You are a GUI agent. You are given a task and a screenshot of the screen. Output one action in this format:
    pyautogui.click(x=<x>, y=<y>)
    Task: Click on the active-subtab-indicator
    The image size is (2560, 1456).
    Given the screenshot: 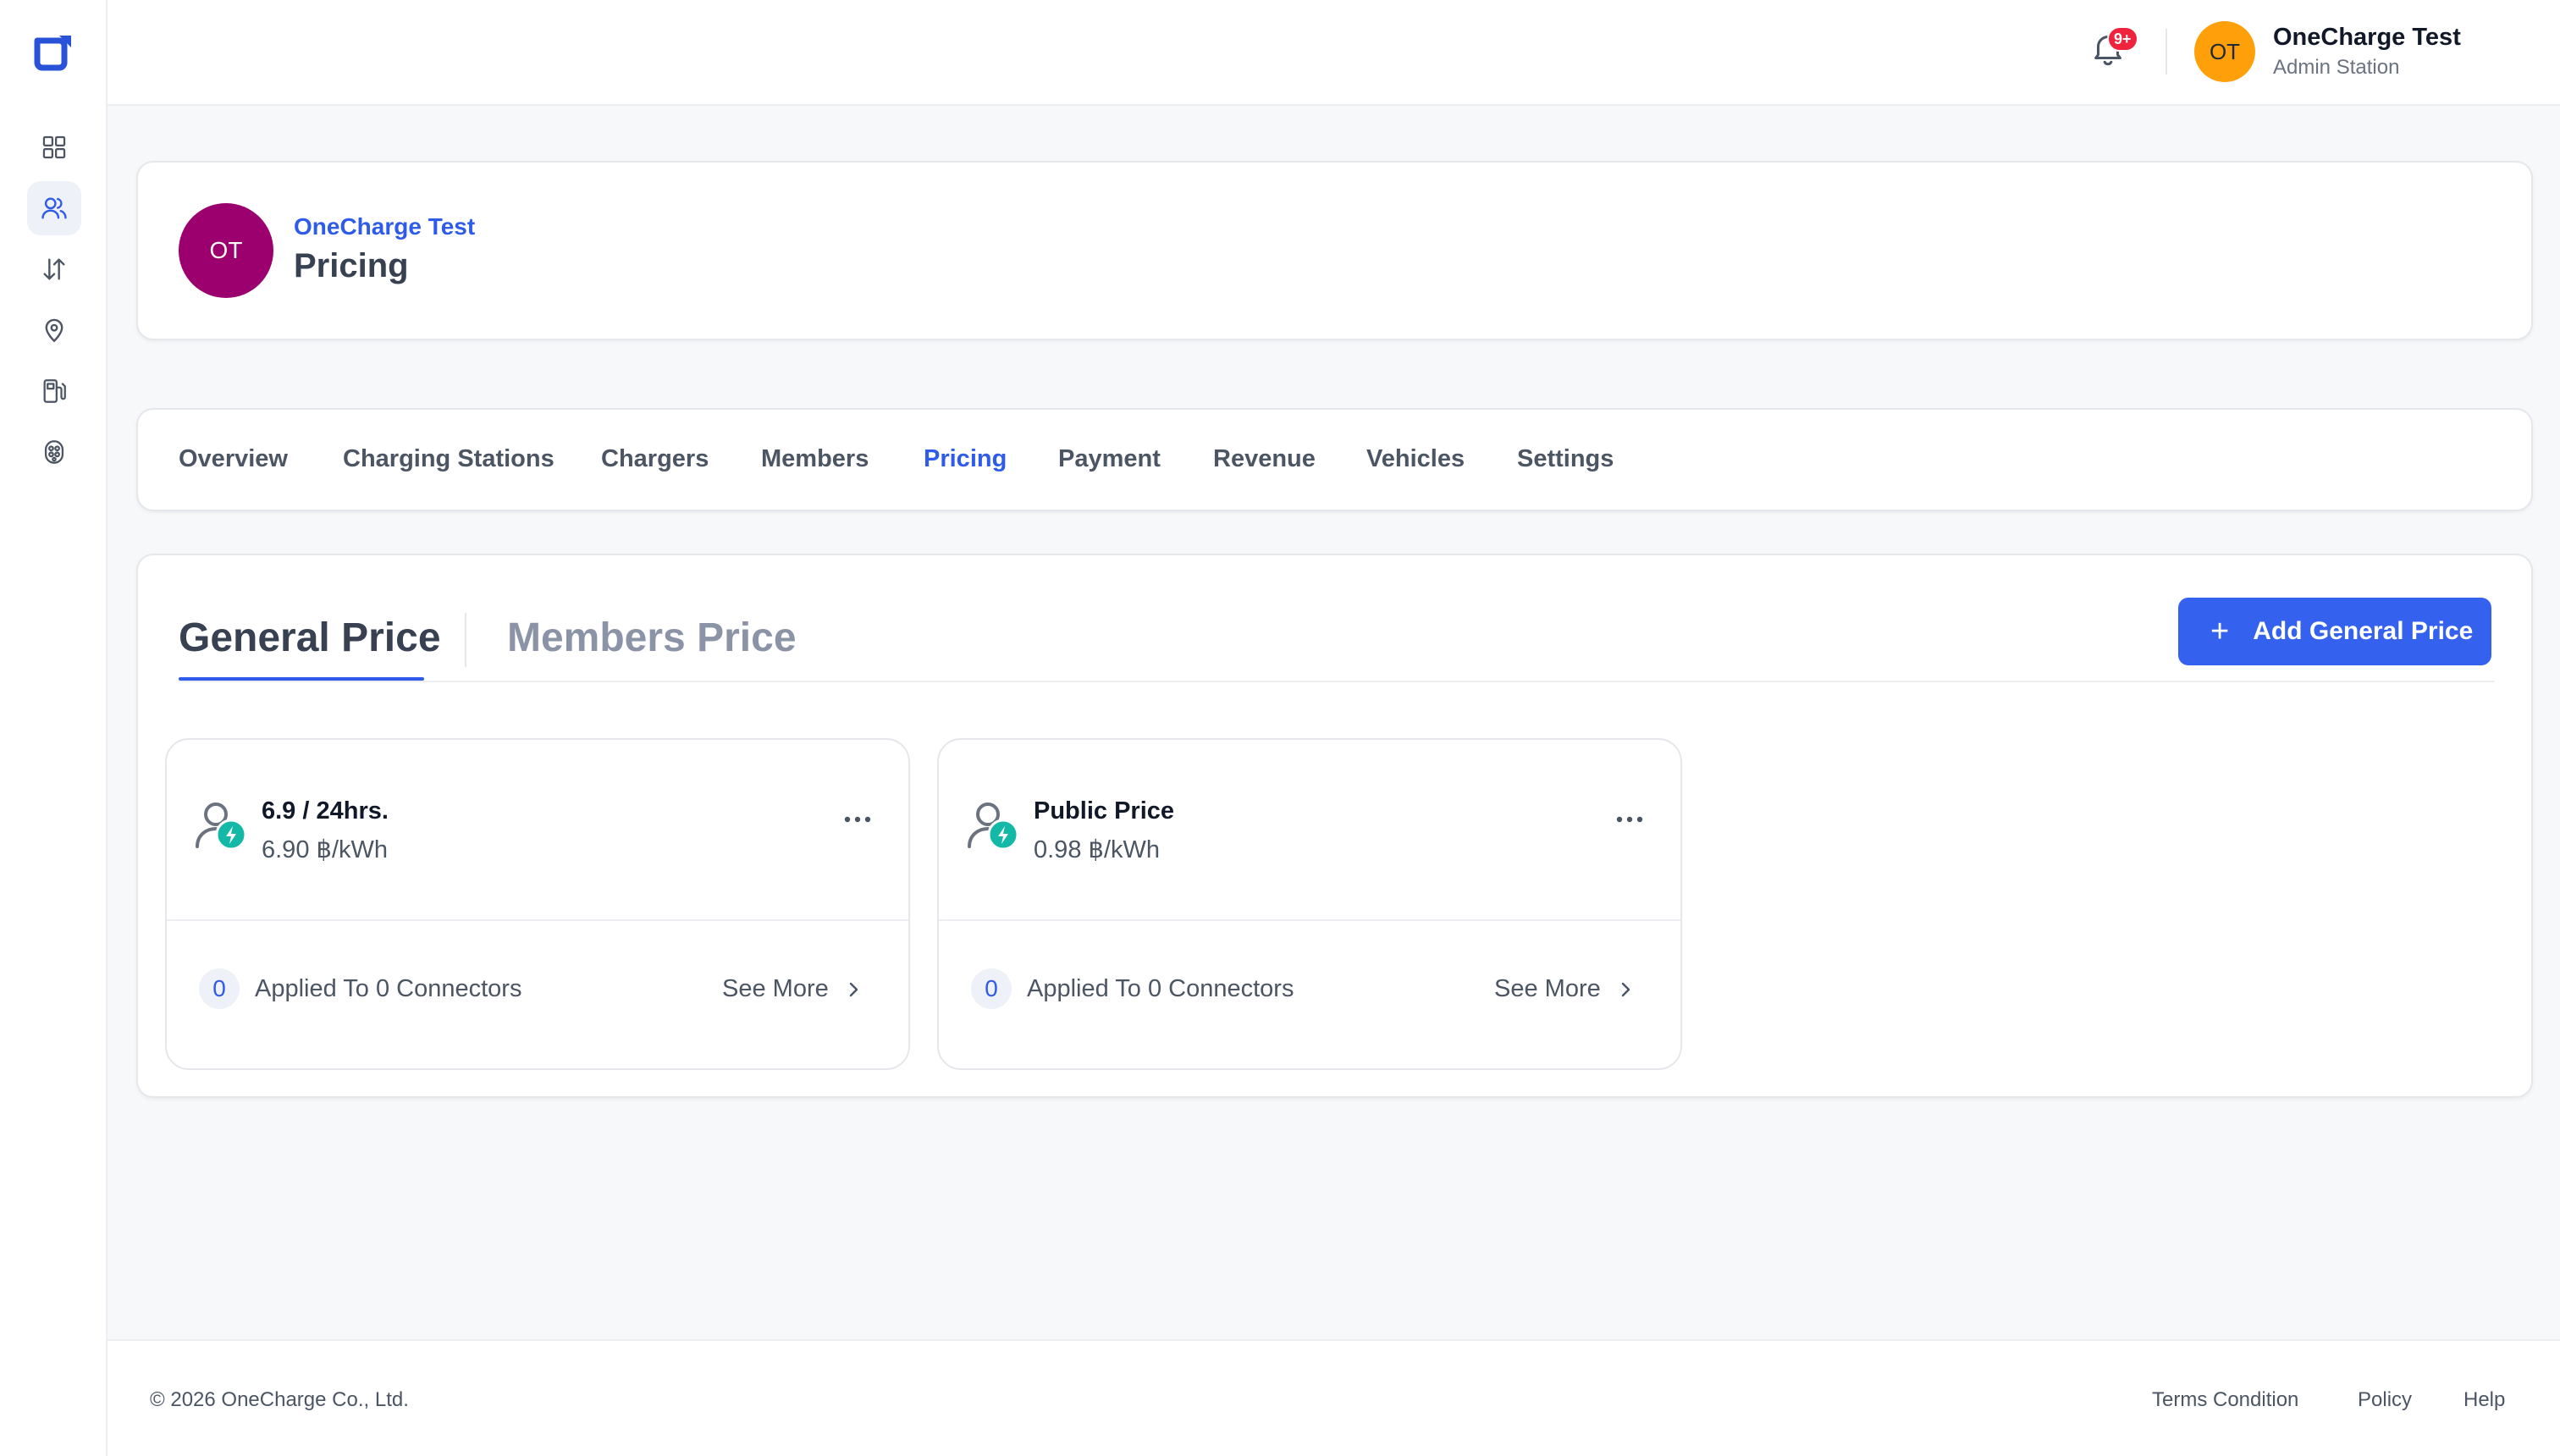 What is the action you would take?
    pyautogui.click(x=301, y=679)
    